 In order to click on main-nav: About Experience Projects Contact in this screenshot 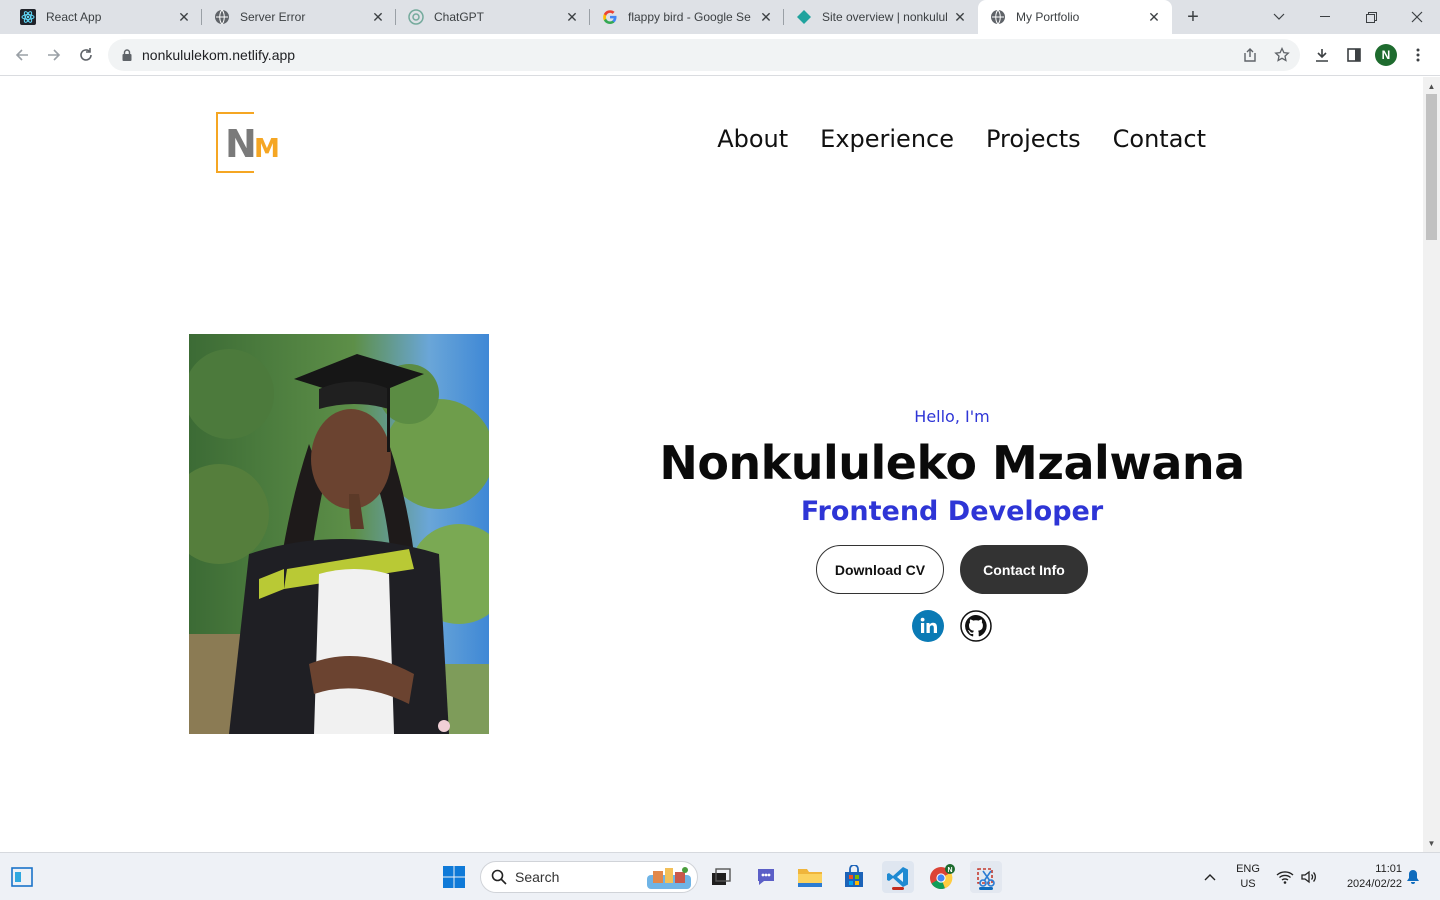, I will do `click(961, 139)`.